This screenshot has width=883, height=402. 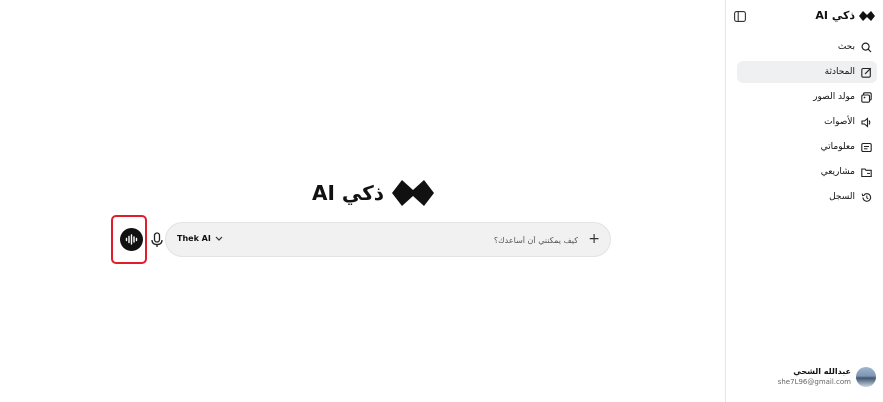 I want to click on hero: ذكي AI, so click(x=373, y=193).